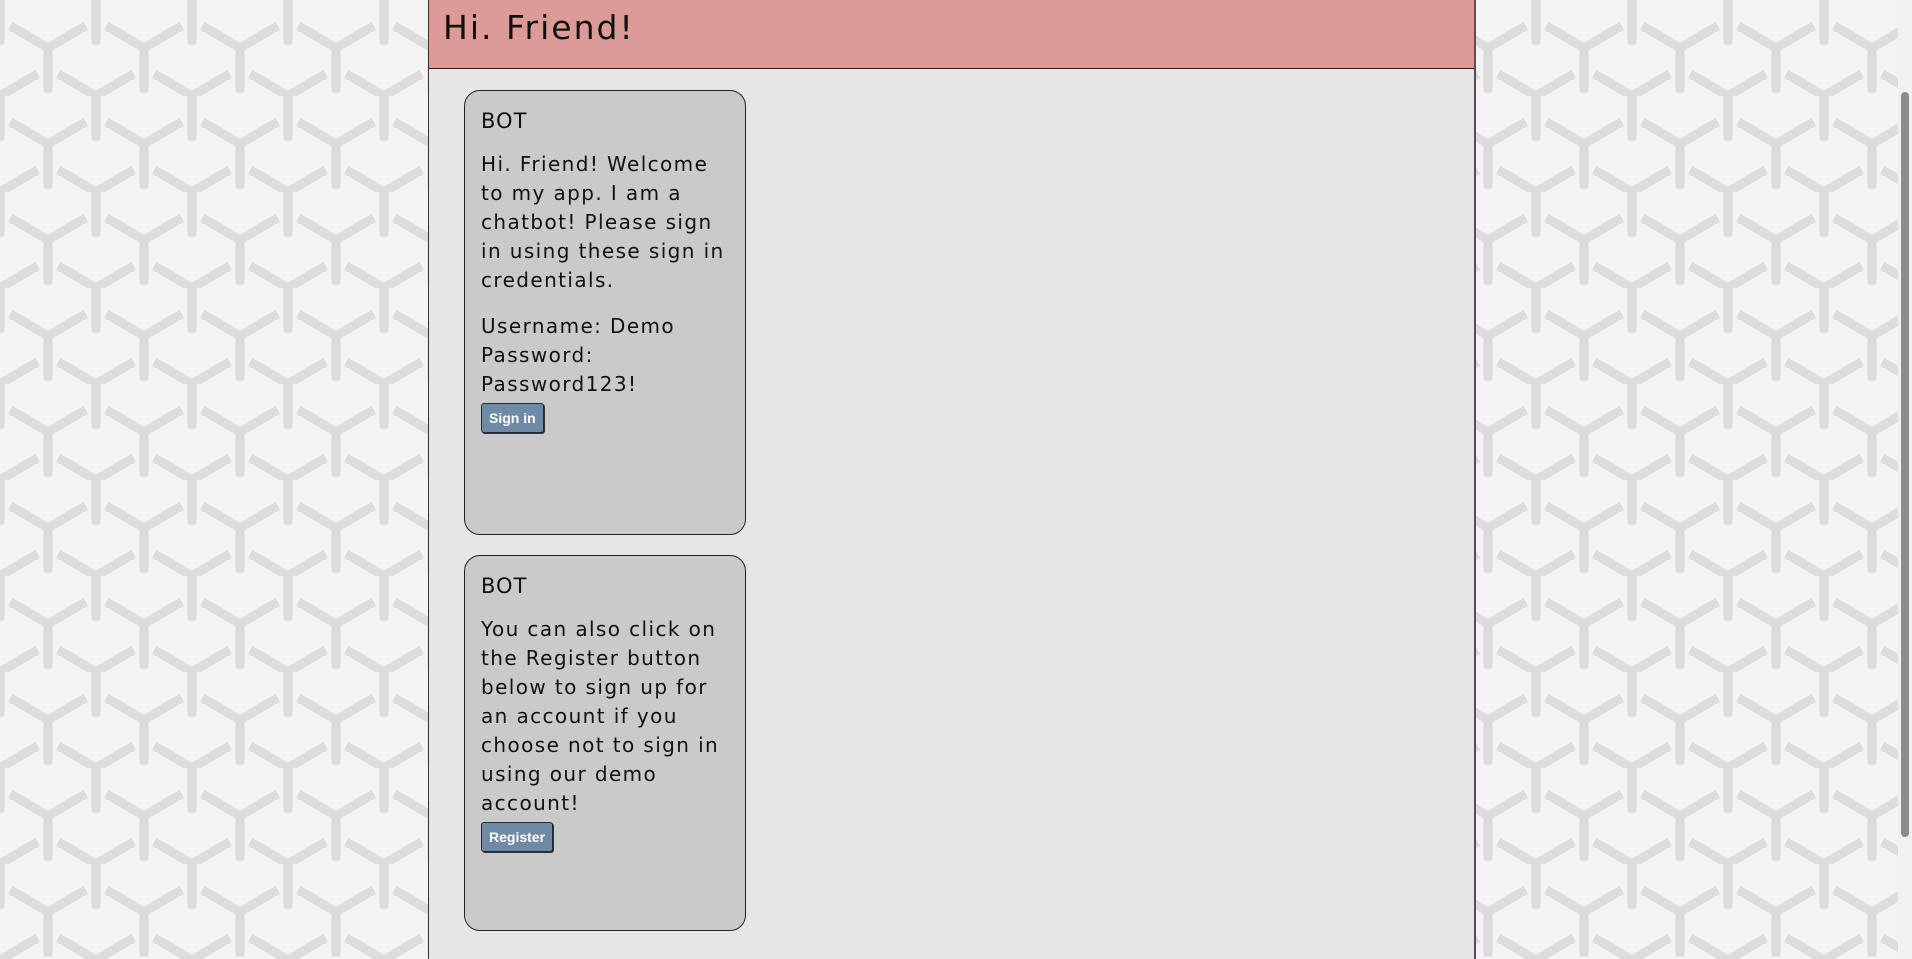  What do you see at coordinates (1905, 464) in the screenshot?
I see `scrollbar-thumb` at bounding box center [1905, 464].